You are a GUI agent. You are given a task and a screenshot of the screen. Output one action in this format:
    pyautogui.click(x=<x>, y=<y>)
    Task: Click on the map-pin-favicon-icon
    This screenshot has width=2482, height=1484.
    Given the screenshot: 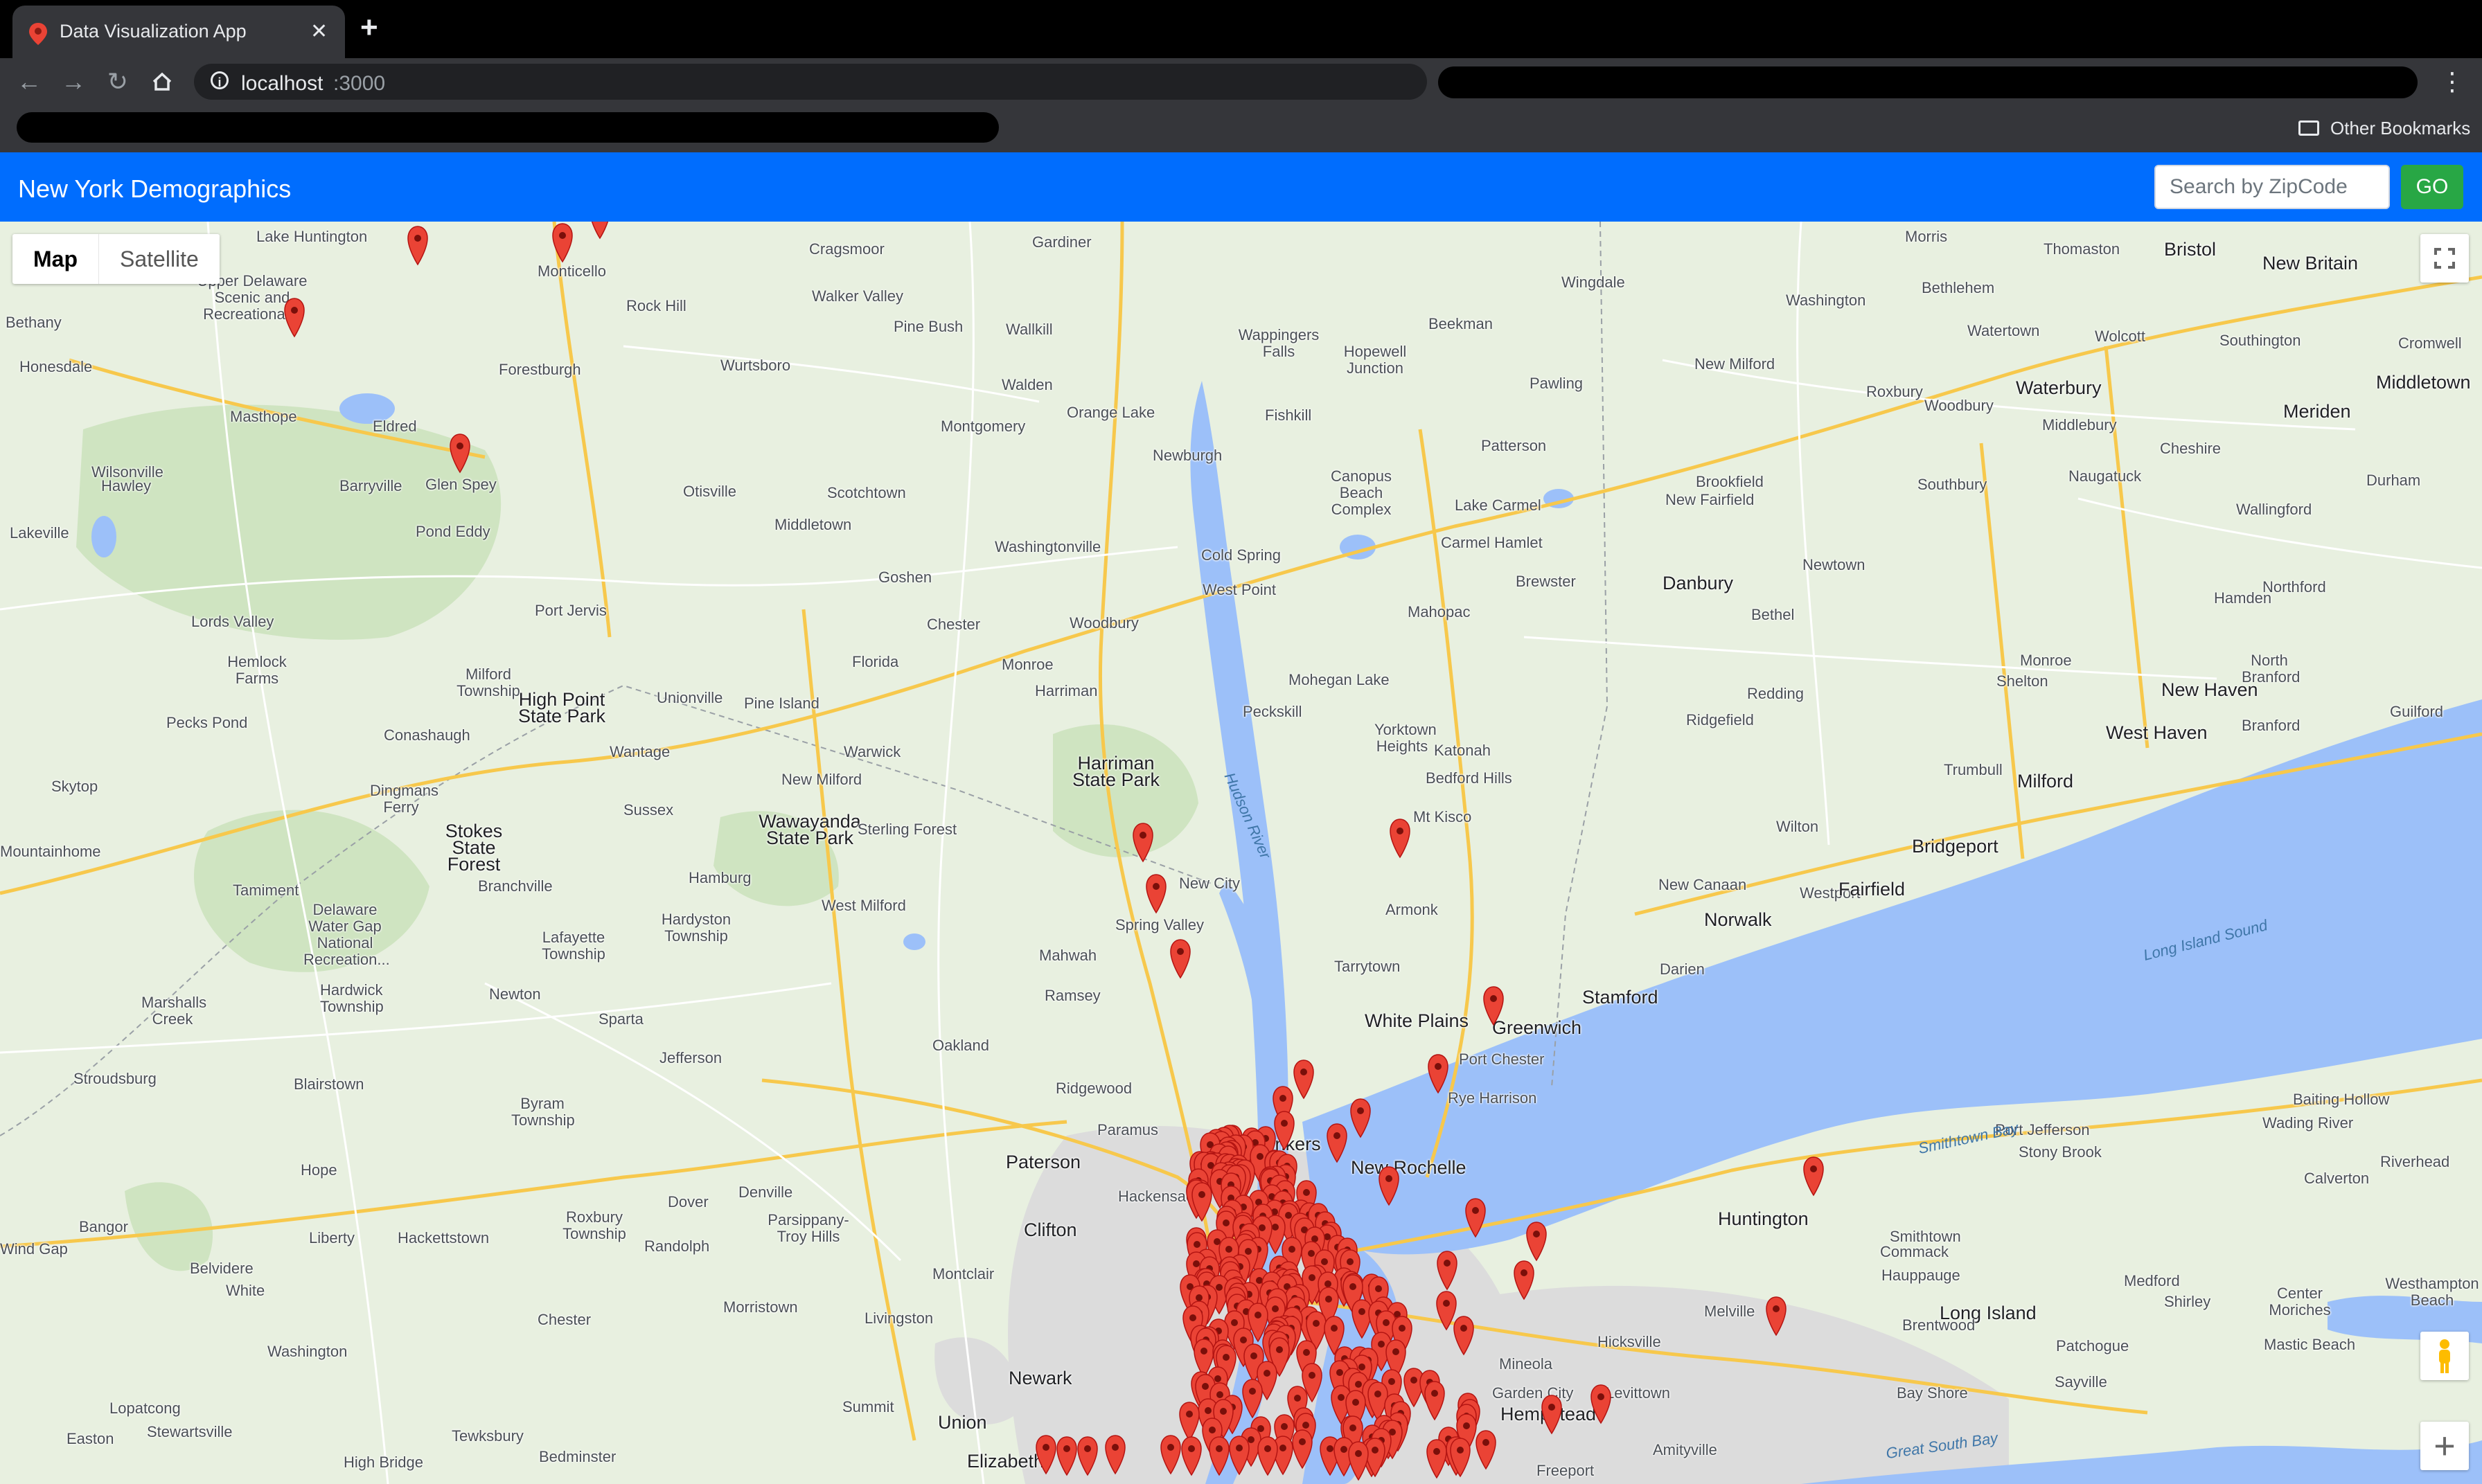 What is the action you would take?
    pyautogui.click(x=38, y=34)
    